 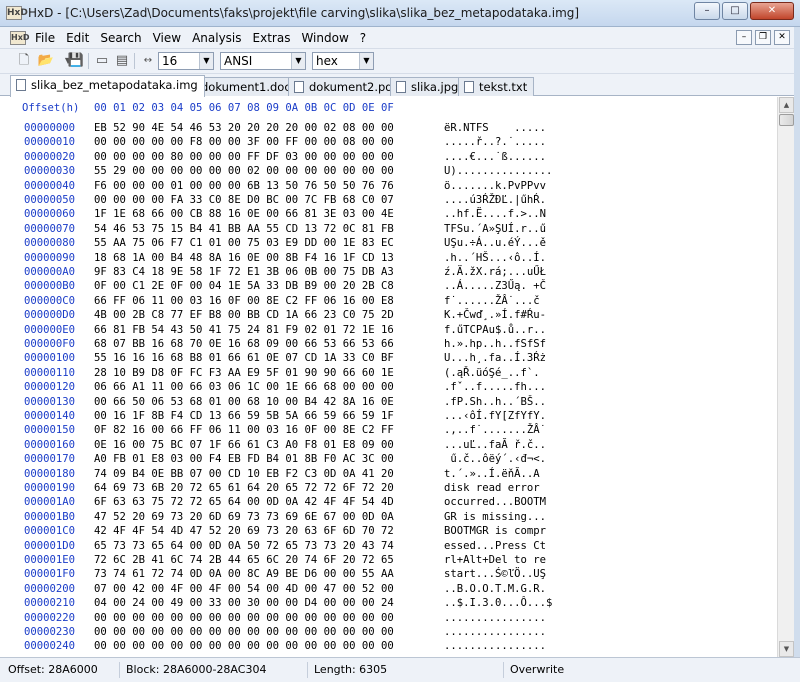 What do you see at coordinates (107, 86) in the screenshot?
I see `tab-slika-bez-metapodataka: slika_bez_metapodataka.img` at bounding box center [107, 86].